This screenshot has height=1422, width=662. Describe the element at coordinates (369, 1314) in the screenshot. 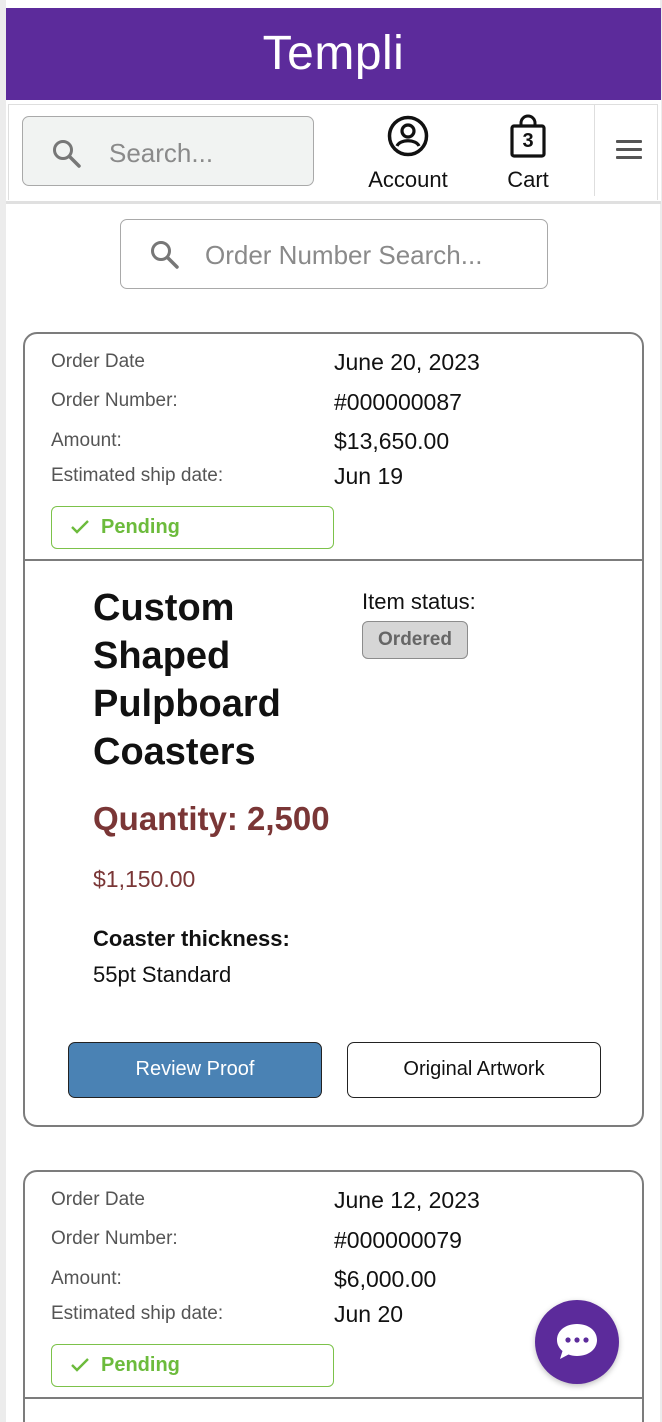

I see `ship-date-value: Jun 20` at that location.